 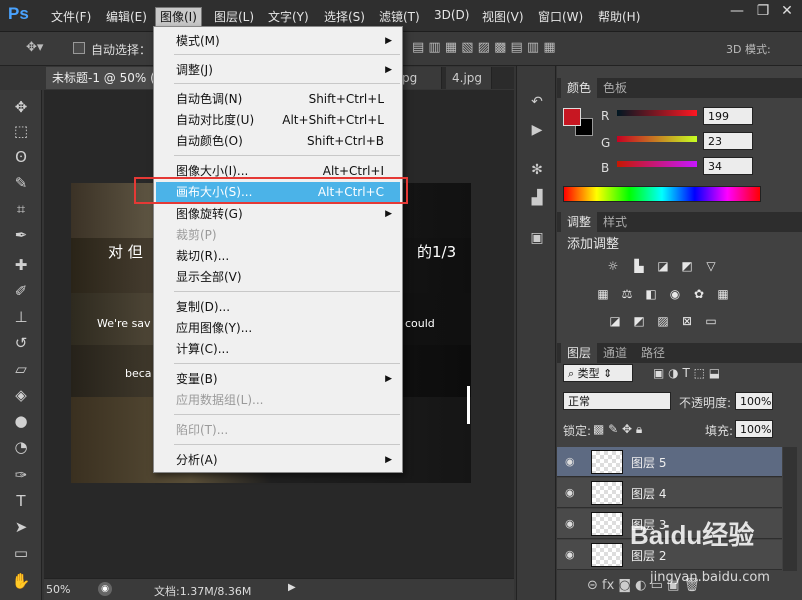 I want to click on selective-color-icon: ⊠, so click(x=687, y=321).